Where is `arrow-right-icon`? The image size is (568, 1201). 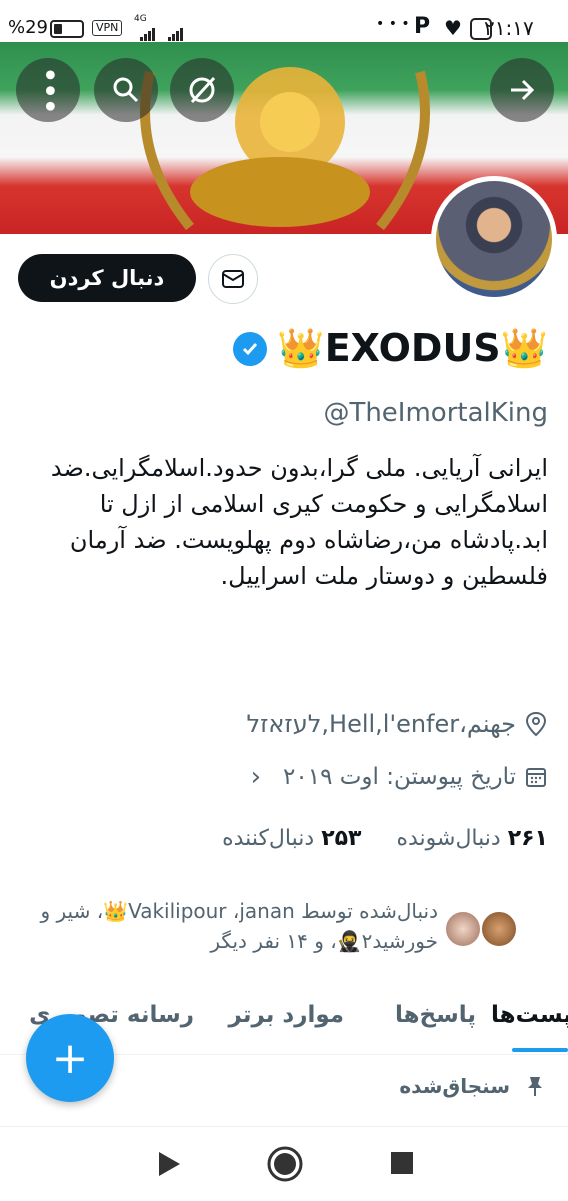 arrow-right-icon is located at coordinates (523, 90).